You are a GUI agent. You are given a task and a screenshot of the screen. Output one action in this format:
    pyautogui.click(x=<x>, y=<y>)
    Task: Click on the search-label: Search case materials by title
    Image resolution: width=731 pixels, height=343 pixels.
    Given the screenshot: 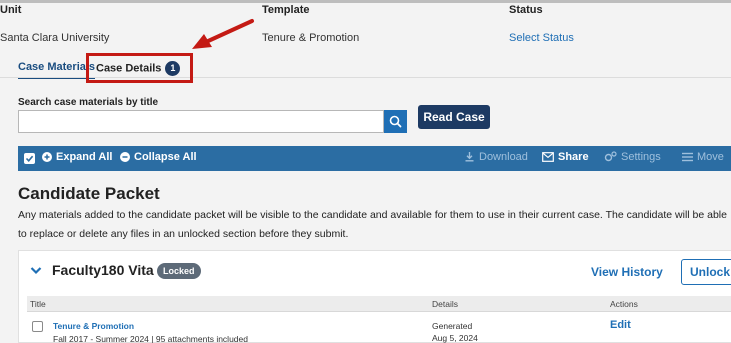 What is the action you would take?
    pyautogui.click(x=88, y=102)
    